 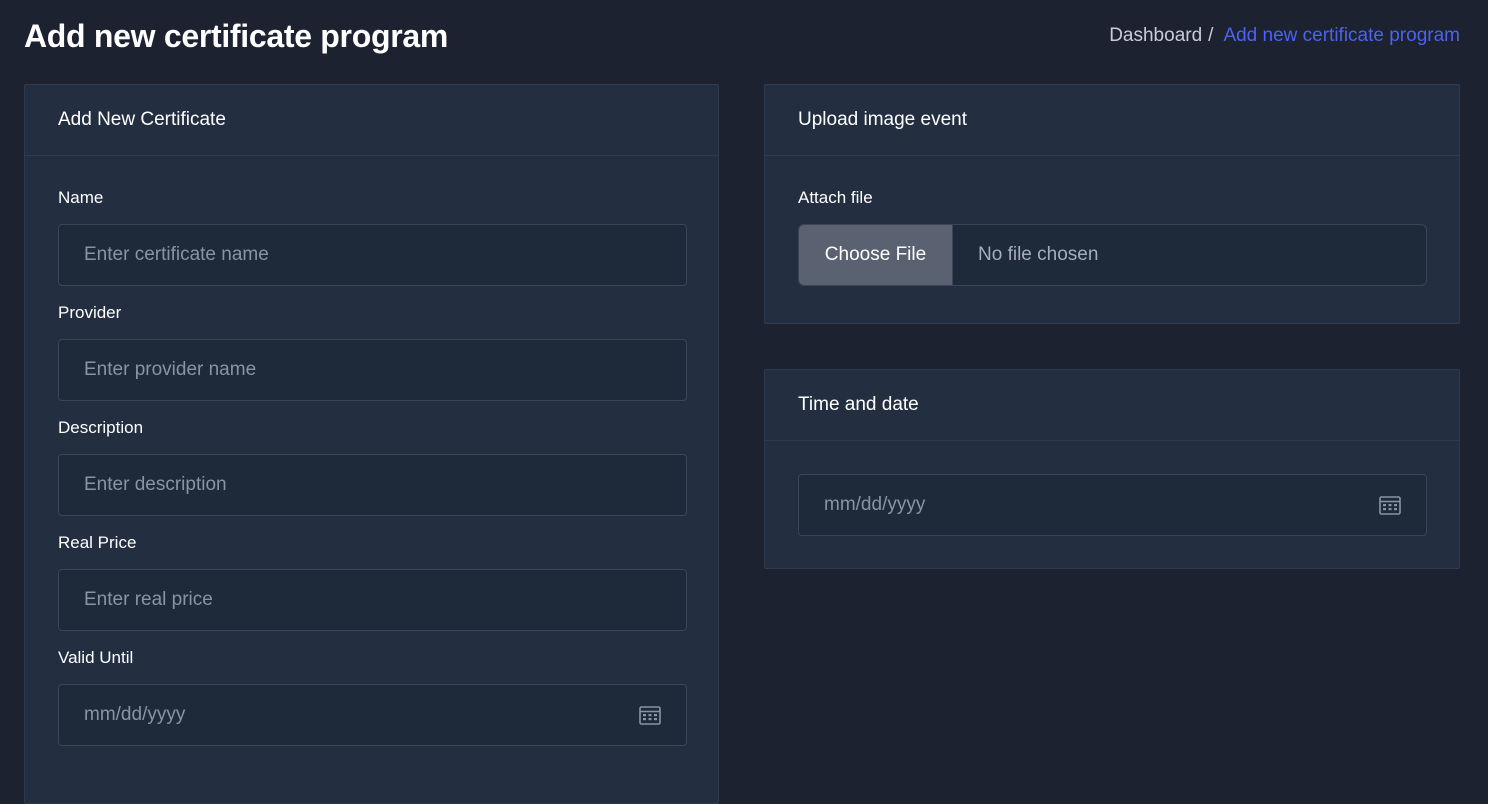 I want to click on valid-until-input, so click(x=372, y=715).